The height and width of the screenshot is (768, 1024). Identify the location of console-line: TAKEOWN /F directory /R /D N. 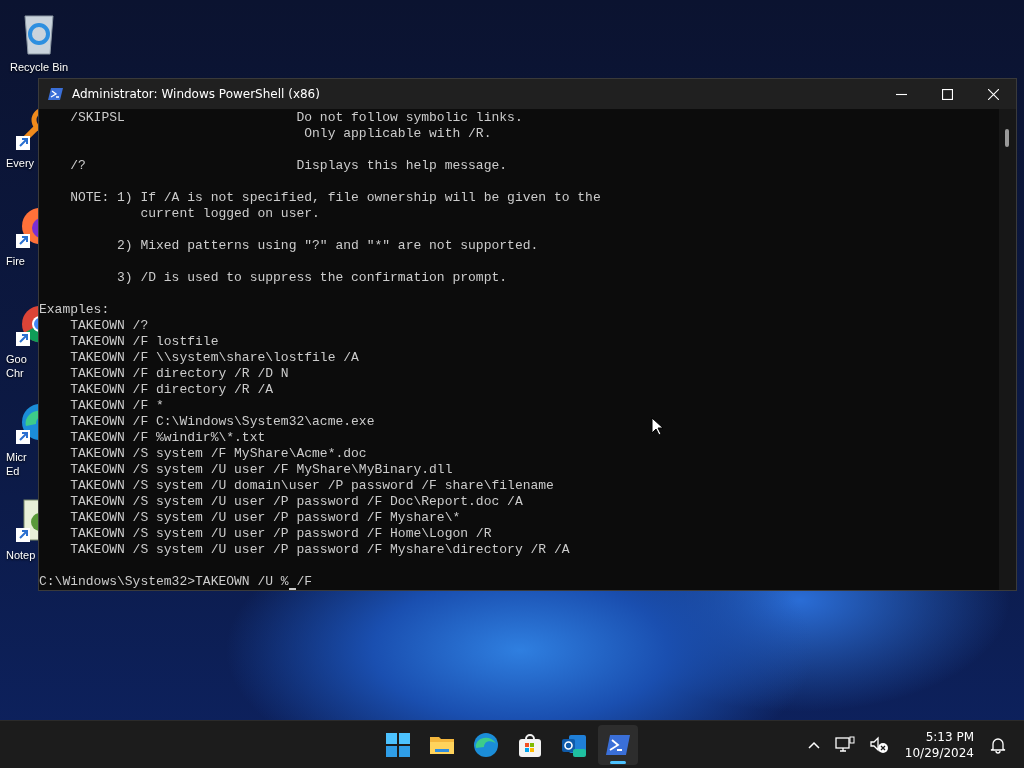
(179, 374).